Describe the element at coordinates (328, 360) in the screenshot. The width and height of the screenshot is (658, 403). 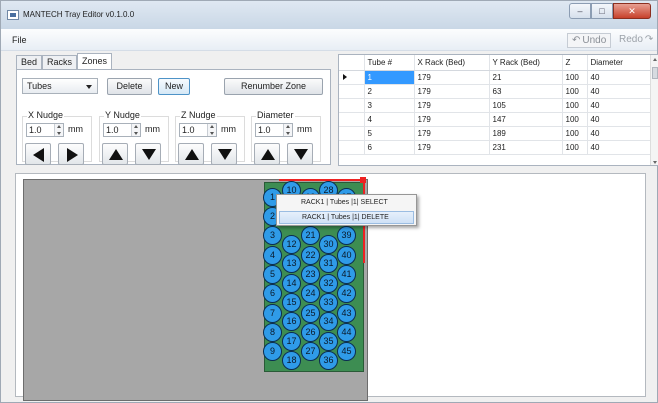
I see `tube: 36` at that location.